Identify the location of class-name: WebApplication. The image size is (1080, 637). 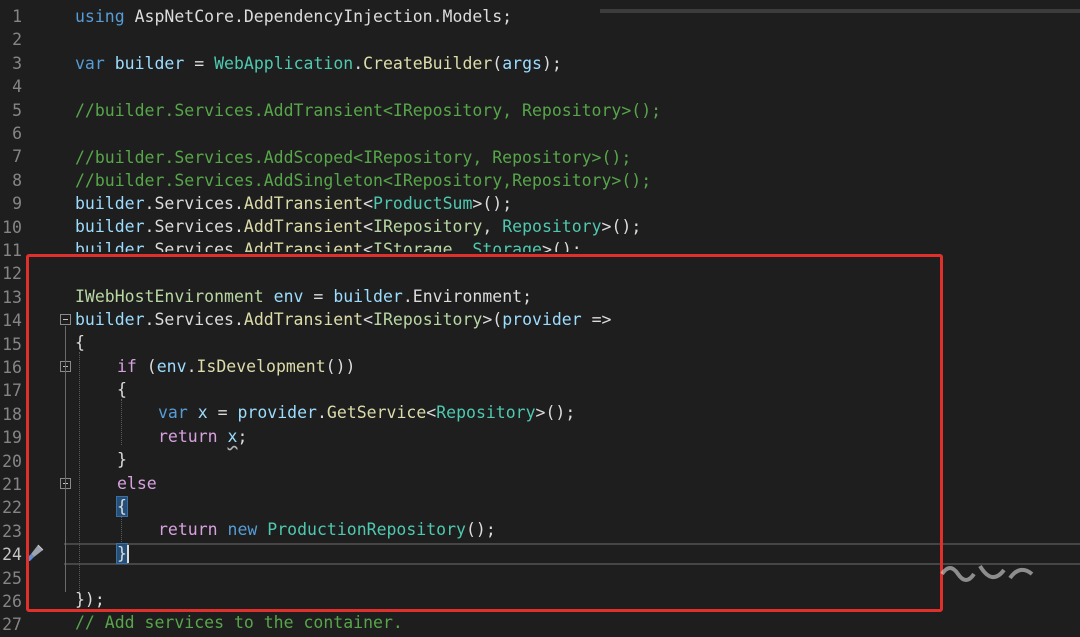
(284, 63).